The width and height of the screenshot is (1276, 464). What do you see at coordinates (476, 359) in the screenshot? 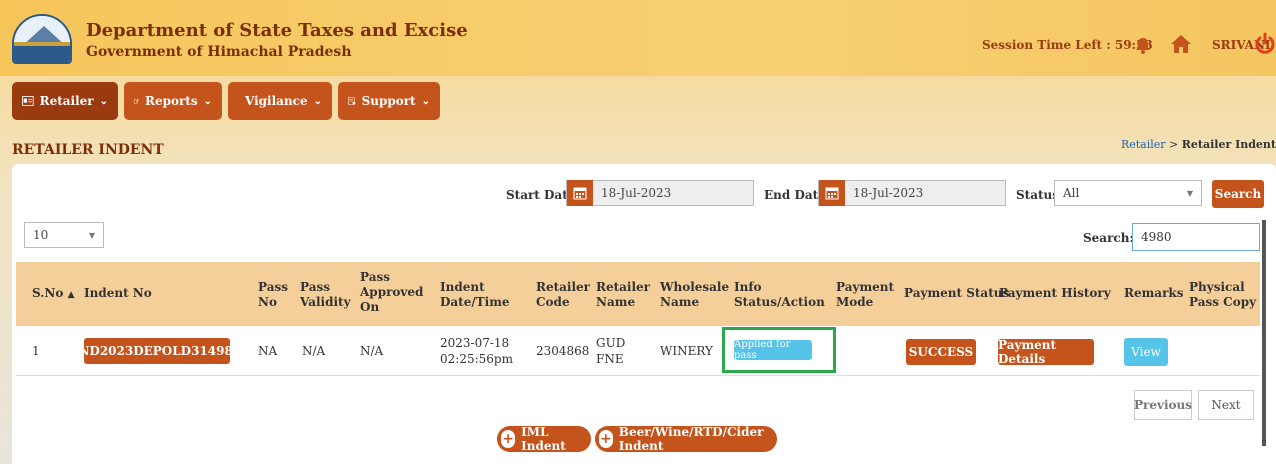
I see `cell-indent-time: 02:25:56pm` at bounding box center [476, 359].